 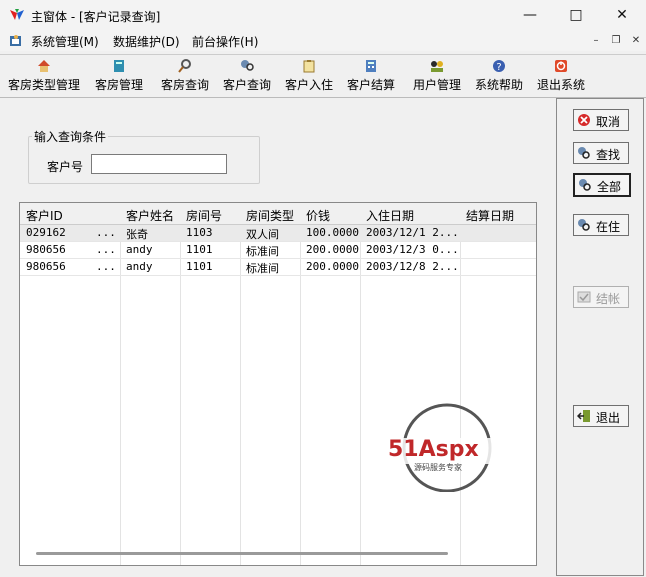 I want to click on exit-button: 退出, so click(x=601, y=416).